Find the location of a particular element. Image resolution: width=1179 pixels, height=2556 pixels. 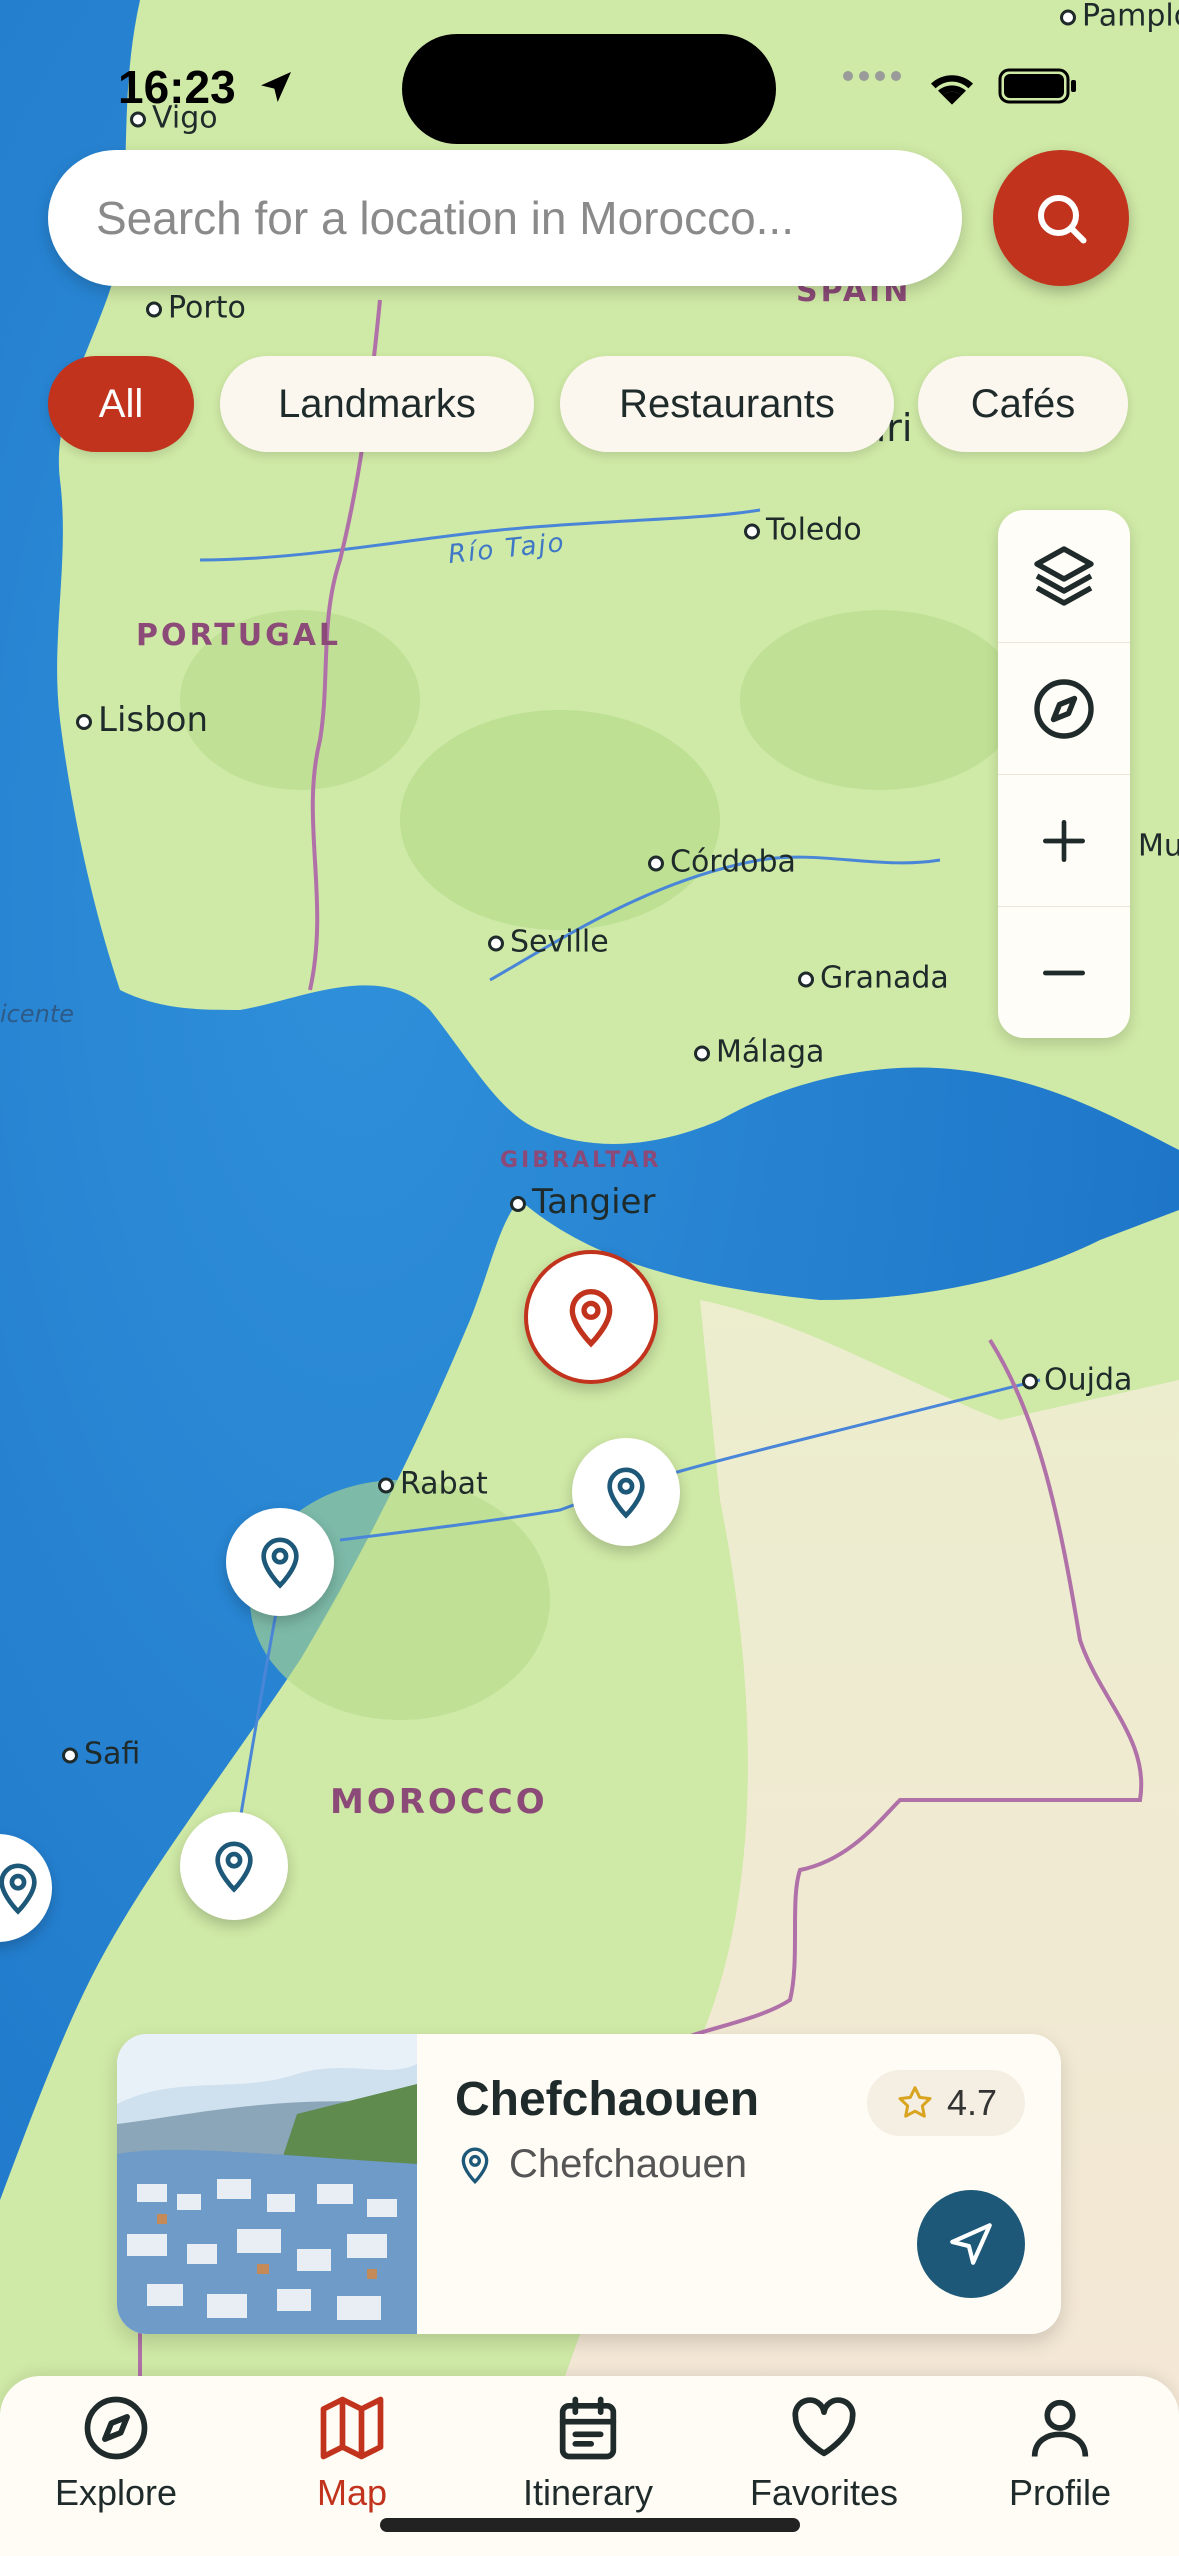

tab-map: Map is located at coordinates (352, 2460).